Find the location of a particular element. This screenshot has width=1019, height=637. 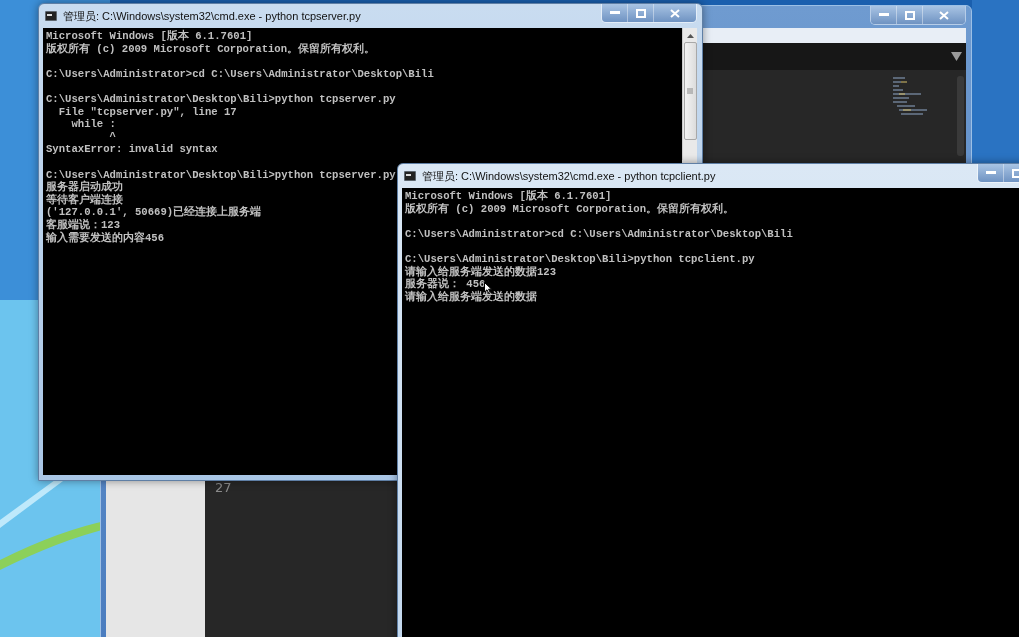

line-number: 27 is located at coordinates (223, 488).